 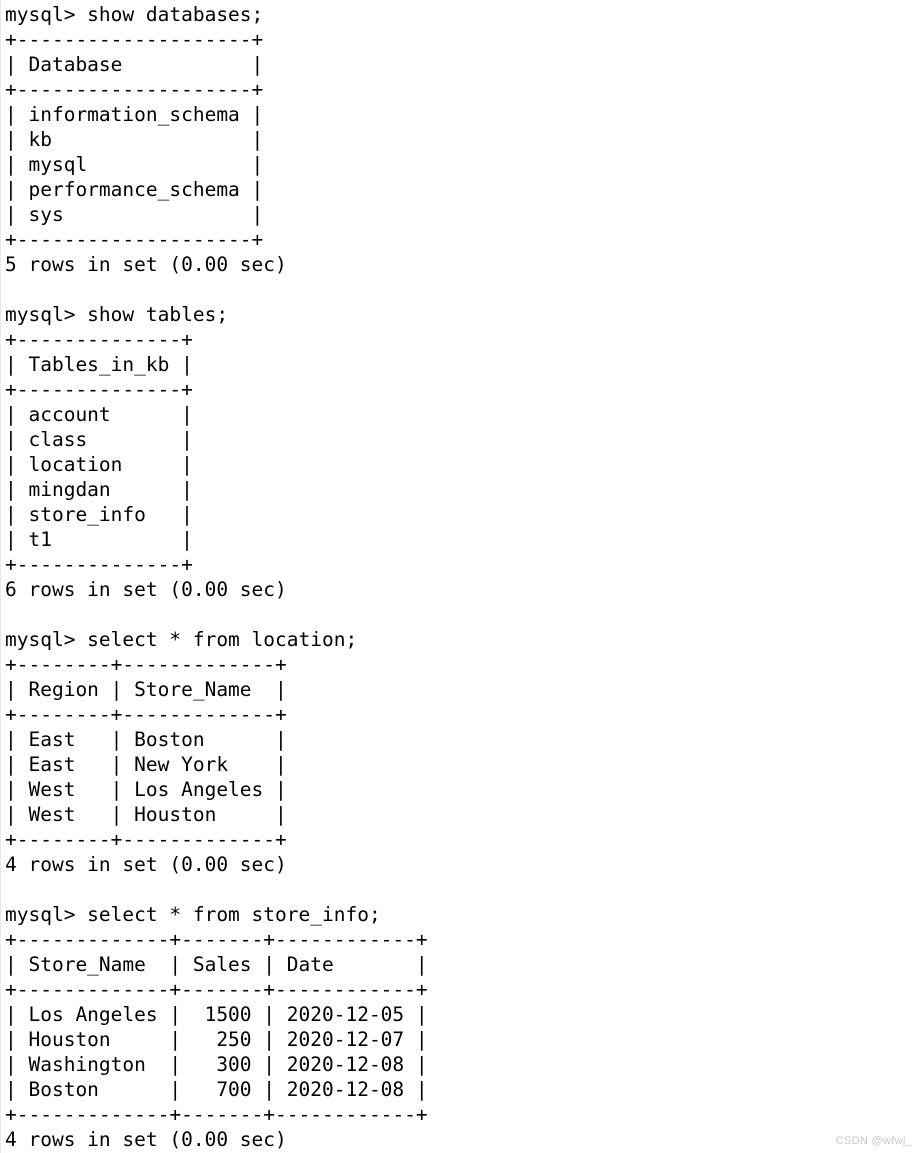 What do you see at coordinates (134, 64) in the screenshot?
I see `table-header-row: | Database |` at bounding box center [134, 64].